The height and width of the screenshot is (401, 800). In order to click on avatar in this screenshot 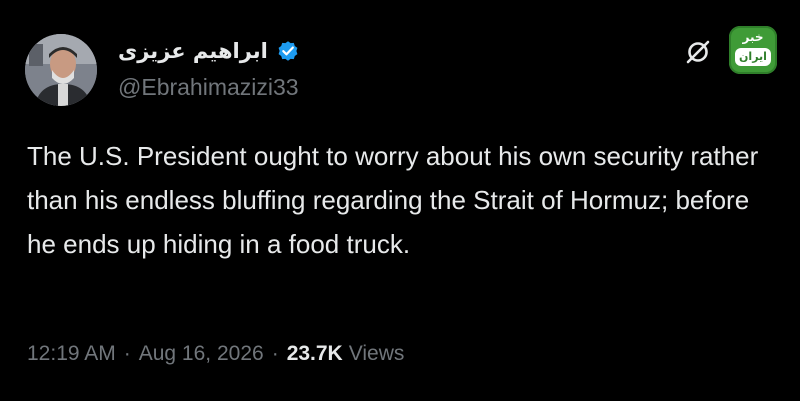, I will do `click(61, 70)`.